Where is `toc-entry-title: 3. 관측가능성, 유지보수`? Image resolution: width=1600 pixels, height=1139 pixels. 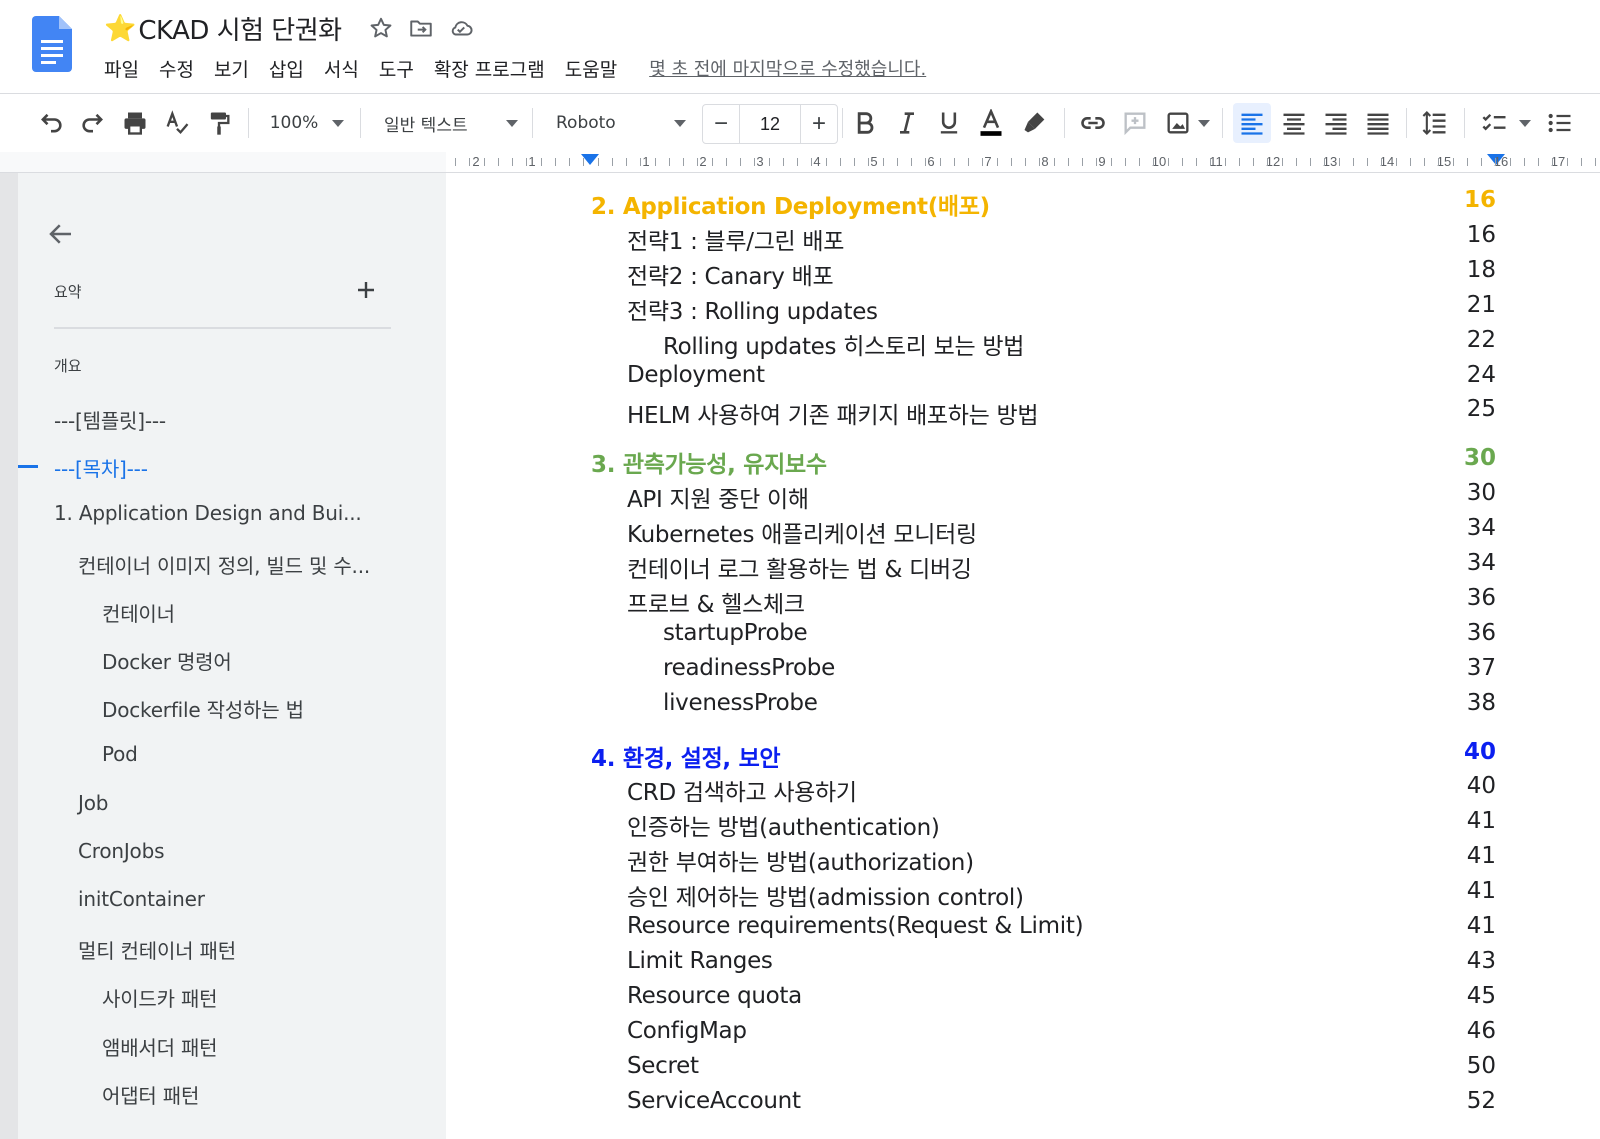
toc-entry-title: 3. 관측가능성, 유지보수 is located at coordinates (709, 462).